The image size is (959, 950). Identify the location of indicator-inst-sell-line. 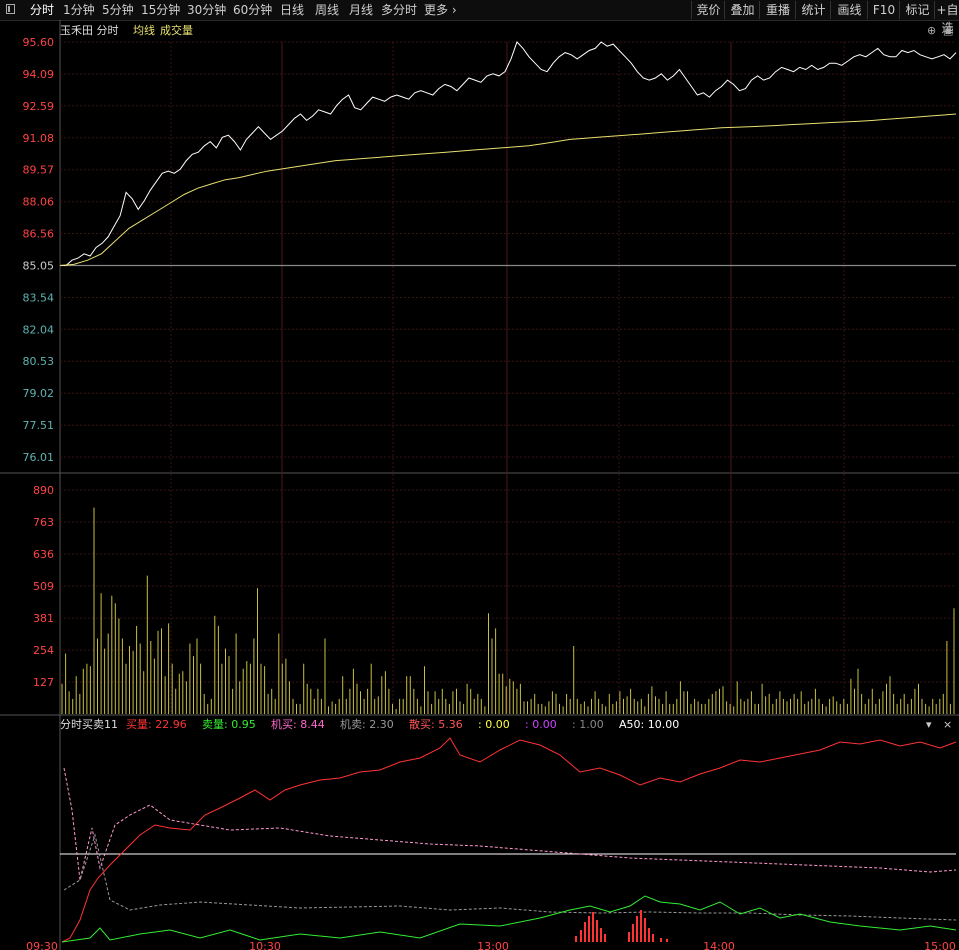
(510, 877).